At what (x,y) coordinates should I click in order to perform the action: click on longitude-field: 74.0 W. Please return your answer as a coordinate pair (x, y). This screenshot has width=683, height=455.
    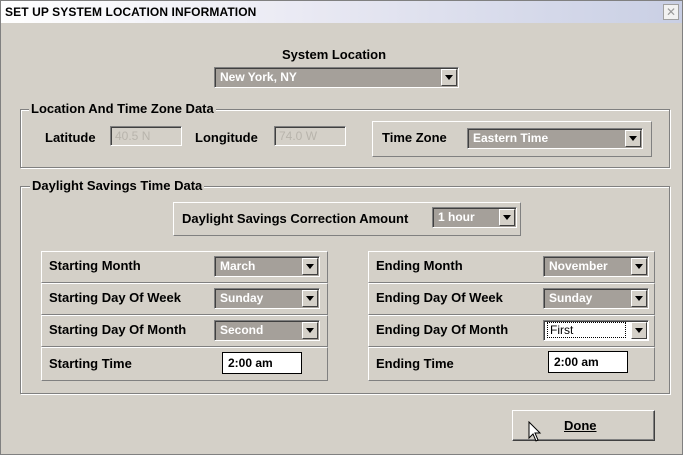
    Looking at the image, I should click on (310, 136).